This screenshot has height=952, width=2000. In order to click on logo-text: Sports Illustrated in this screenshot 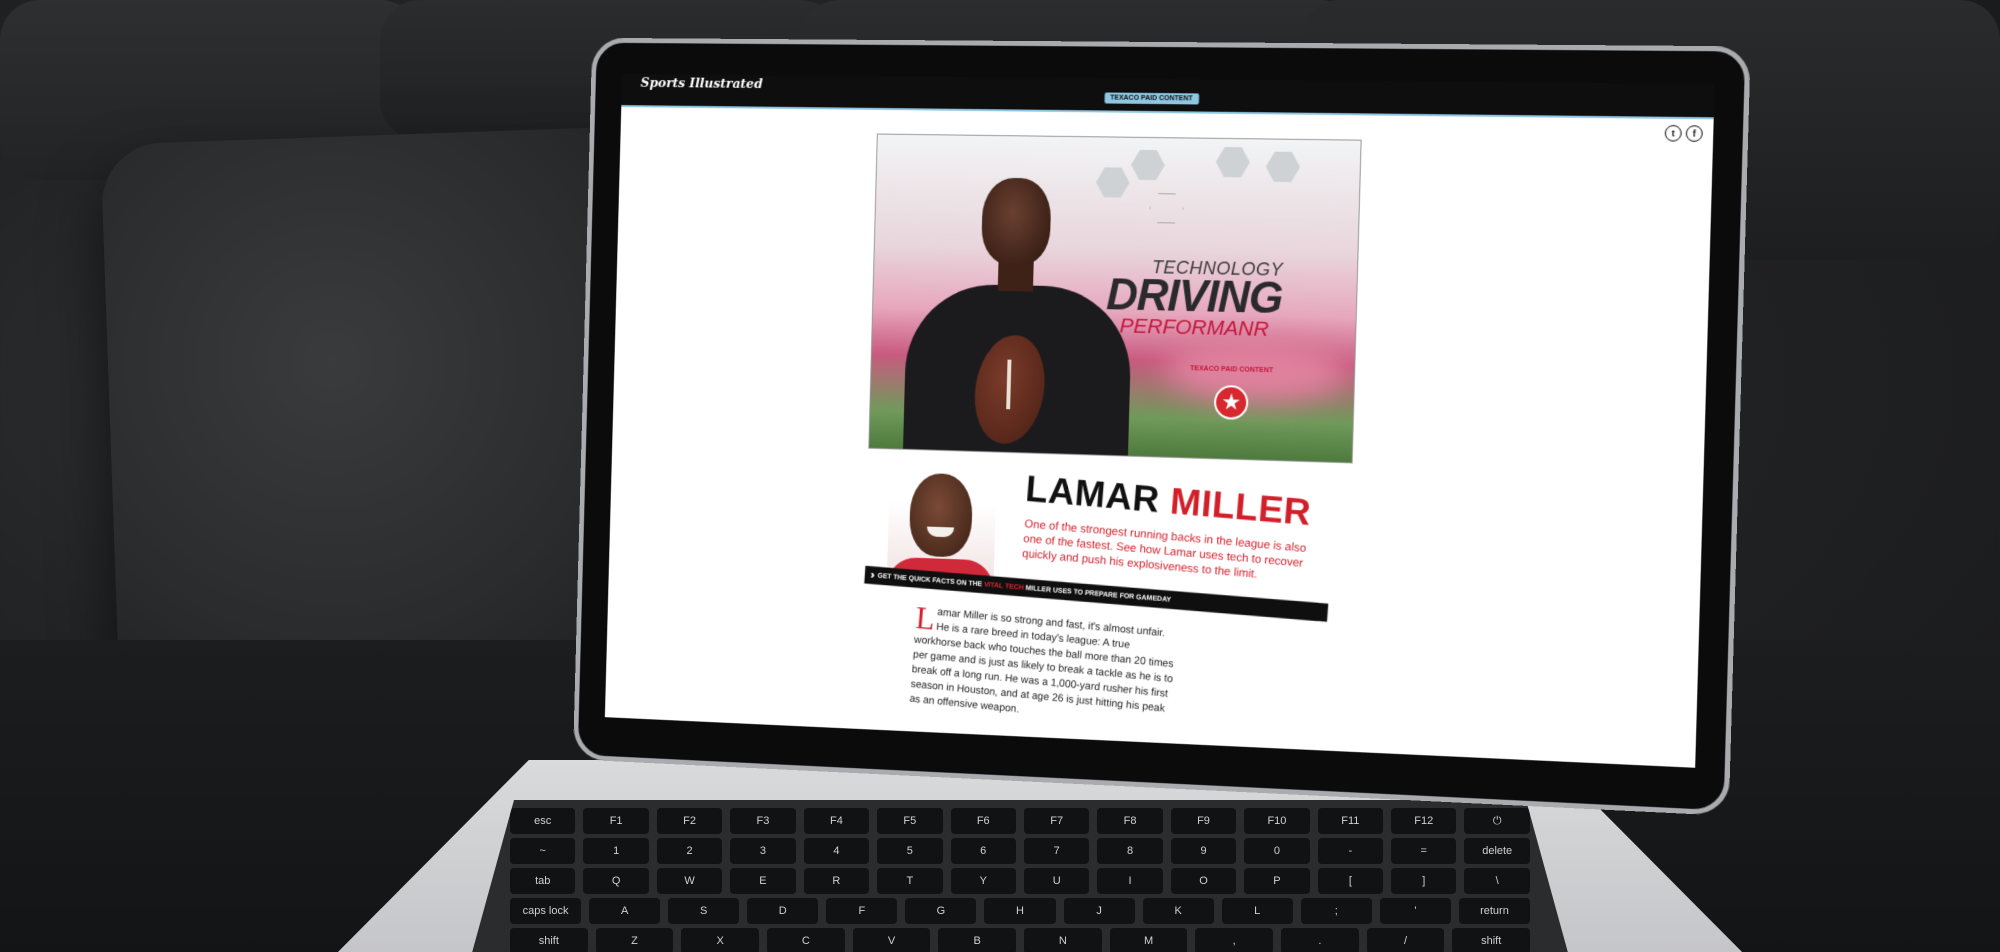, I will do `click(701, 84)`.